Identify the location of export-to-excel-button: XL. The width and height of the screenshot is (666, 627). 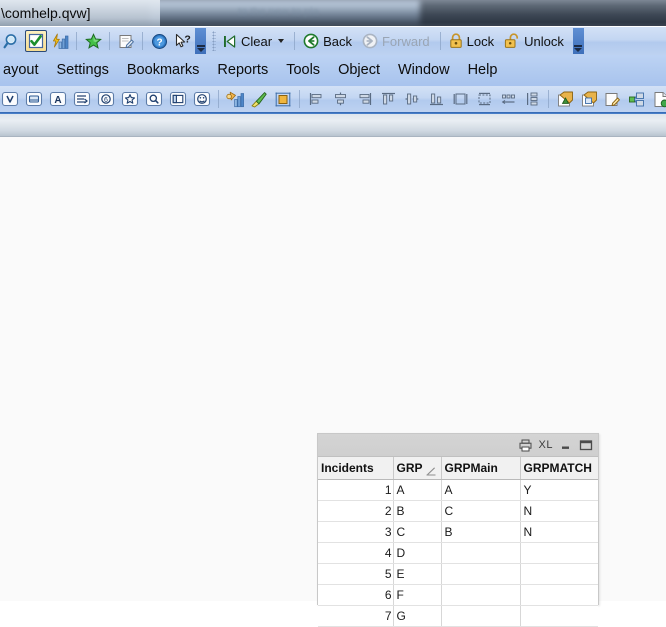
(546, 445).